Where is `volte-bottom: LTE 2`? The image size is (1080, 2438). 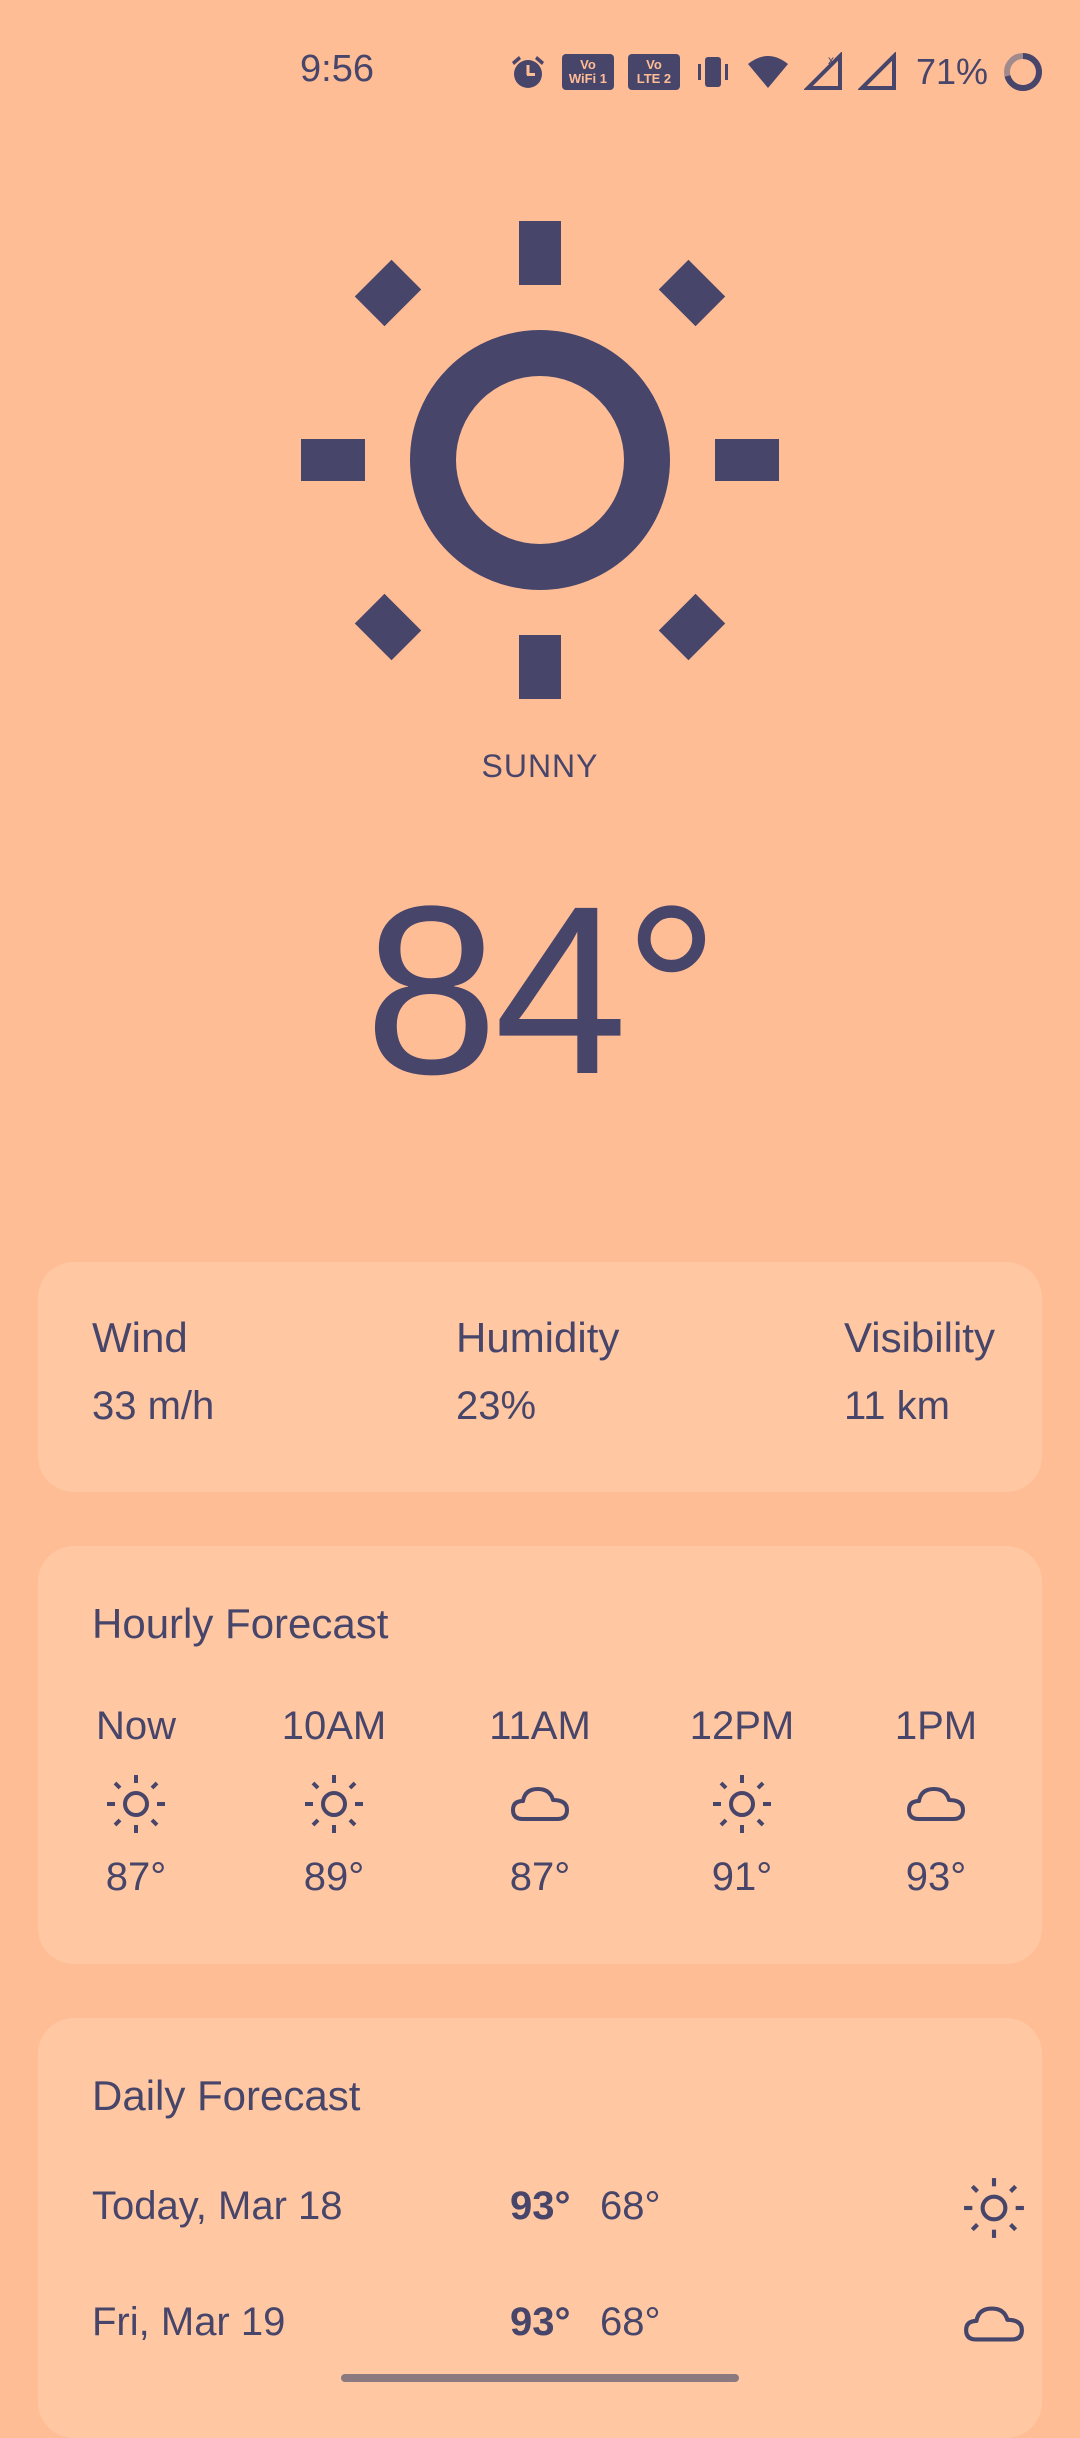 volte-bottom: LTE 2 is located at coordinates (654, 78).